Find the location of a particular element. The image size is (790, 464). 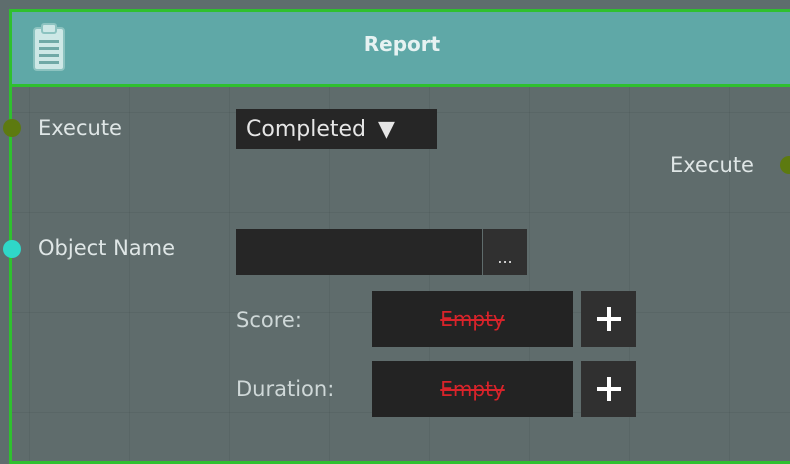

chevron-down-icon: ▼ is located at coordinates (386, 129).